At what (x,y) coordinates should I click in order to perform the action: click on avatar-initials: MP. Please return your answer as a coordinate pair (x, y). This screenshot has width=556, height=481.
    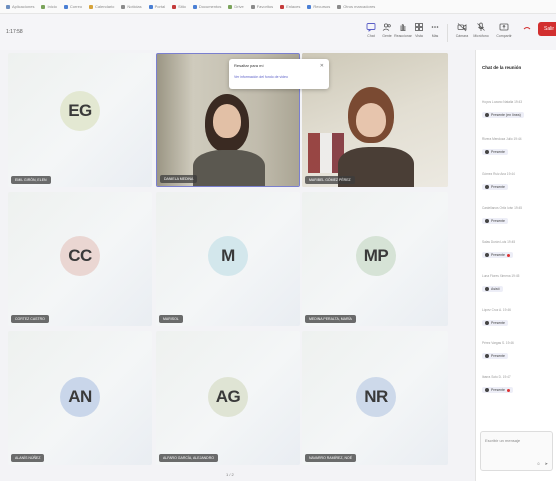
    Looking at the image, I should click on (376, 255).